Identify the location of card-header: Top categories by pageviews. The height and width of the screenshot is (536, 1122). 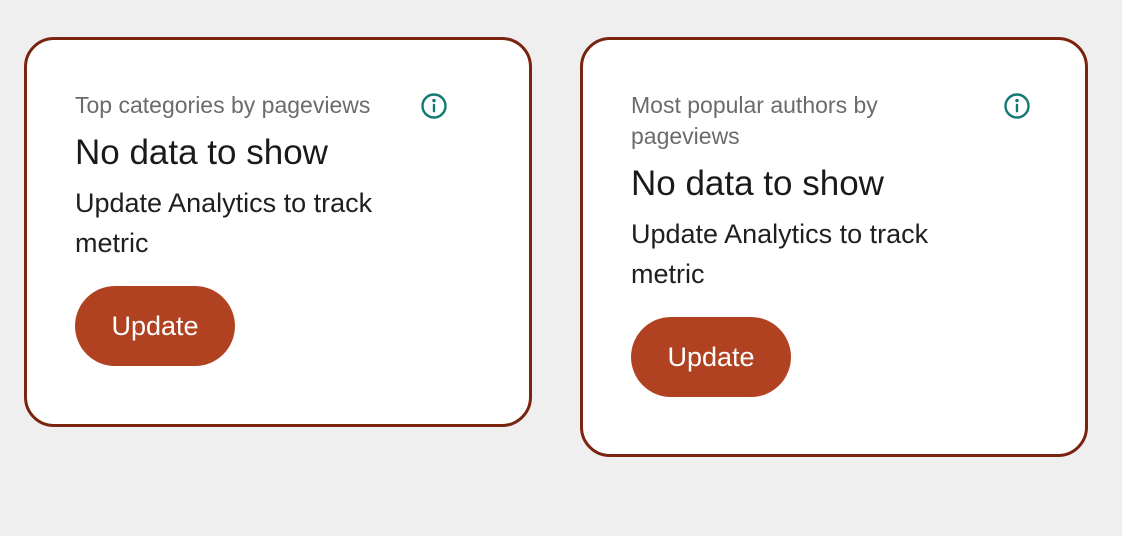
(278, 105).